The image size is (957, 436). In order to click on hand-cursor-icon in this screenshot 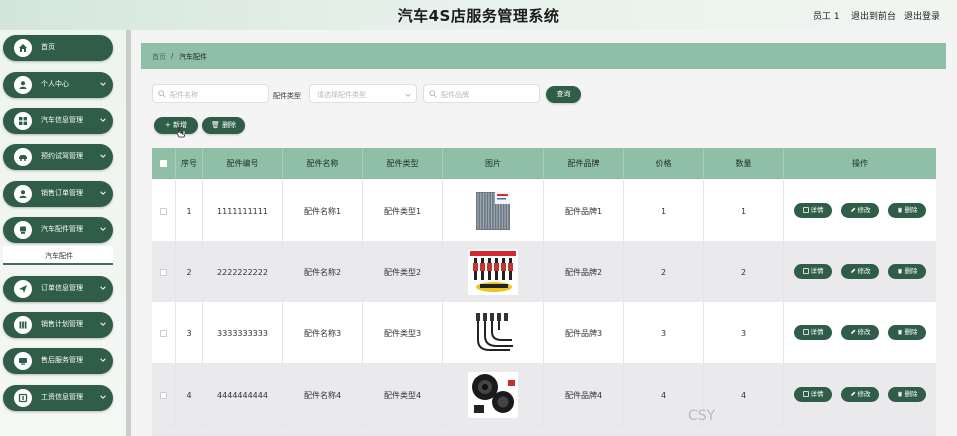, I will do `click(180, 132)`.